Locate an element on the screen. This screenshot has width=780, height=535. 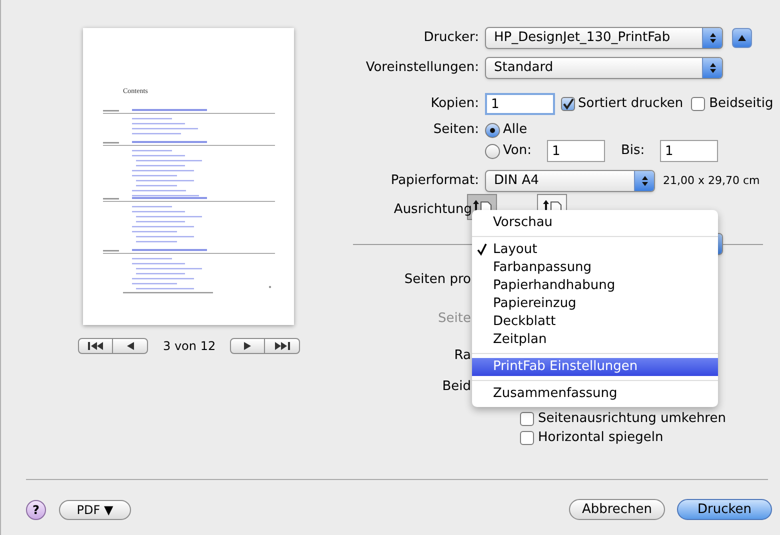
collapse-button is located at coordinates (742, 38).